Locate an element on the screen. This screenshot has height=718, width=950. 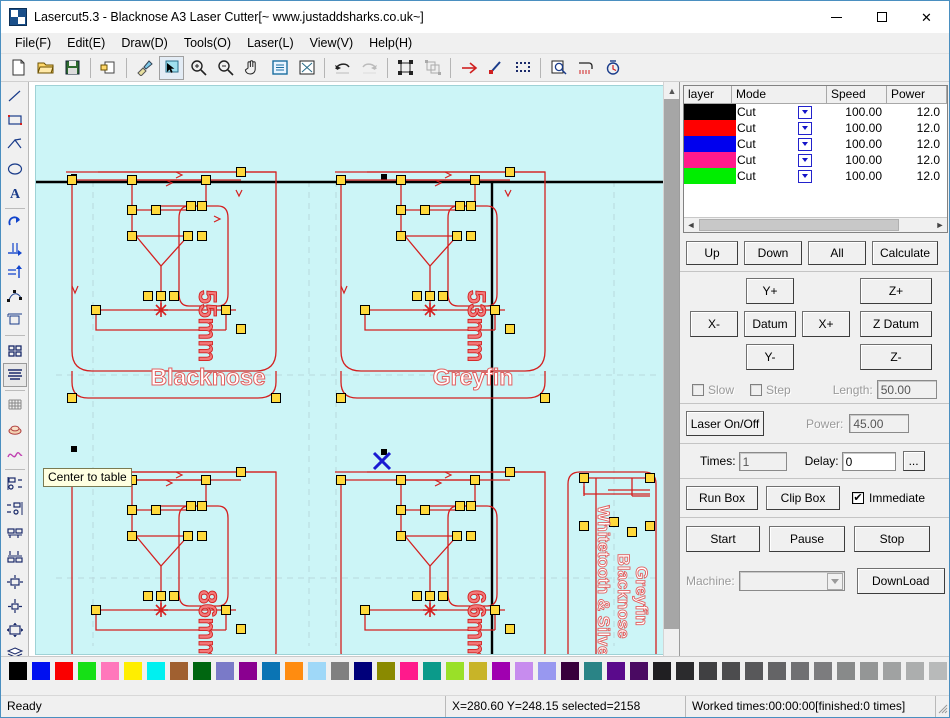
zoom-in-icon is located at coordinates (198, 68).